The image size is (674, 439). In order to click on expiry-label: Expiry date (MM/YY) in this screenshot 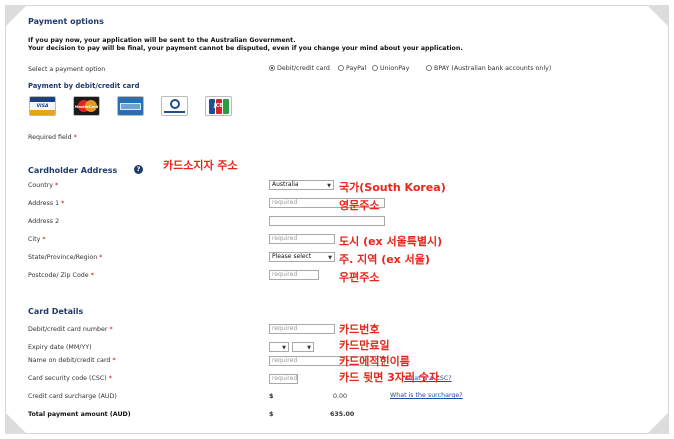, I will do `click(60, 347)`.